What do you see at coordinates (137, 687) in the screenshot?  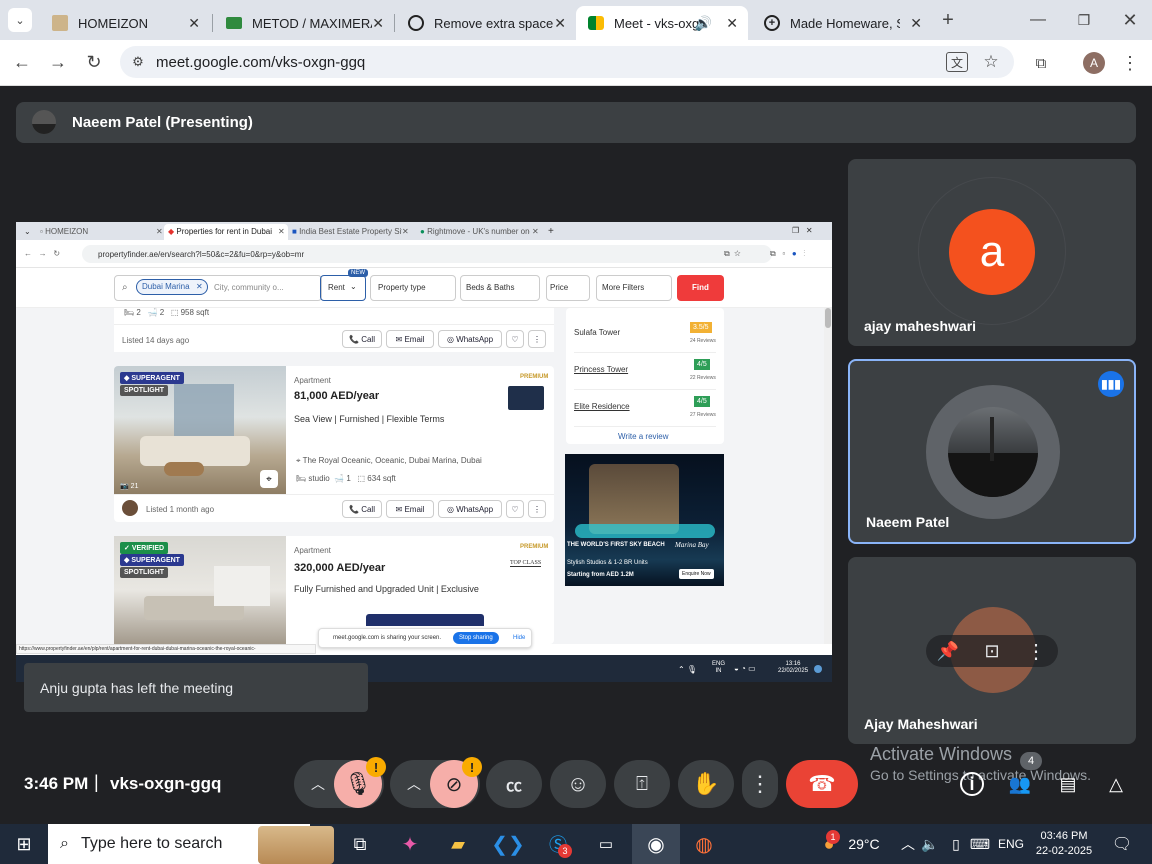 I see `toast-text: Anju gupta has left the meeting` at bounding box center [137, 687].